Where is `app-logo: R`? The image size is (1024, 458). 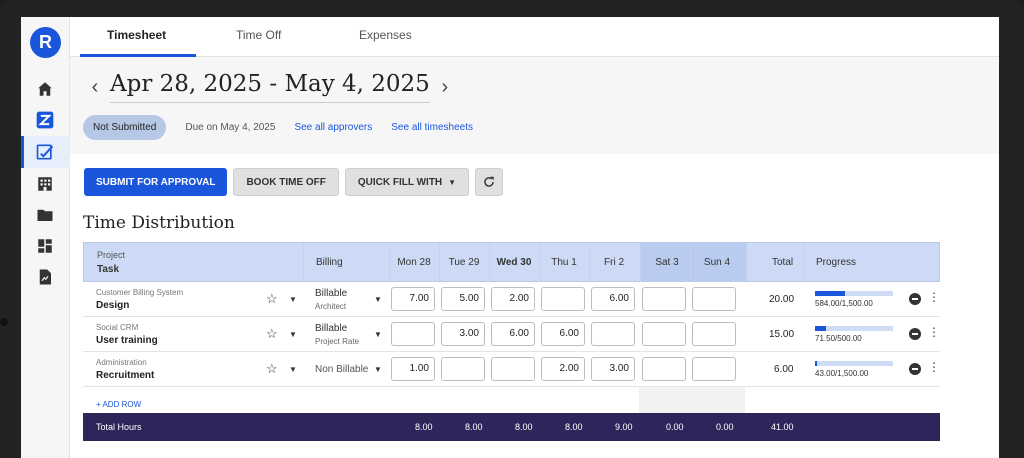 app-logo: R is located at coordinates (45, 42).